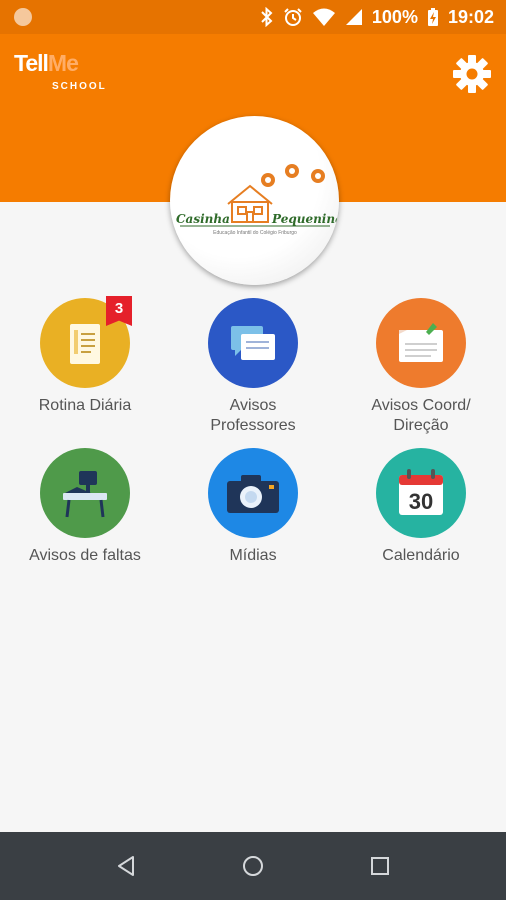  Describe the element at coordinates (255, 195) in the screenshot. I see `house-flowers-icon` at that location.